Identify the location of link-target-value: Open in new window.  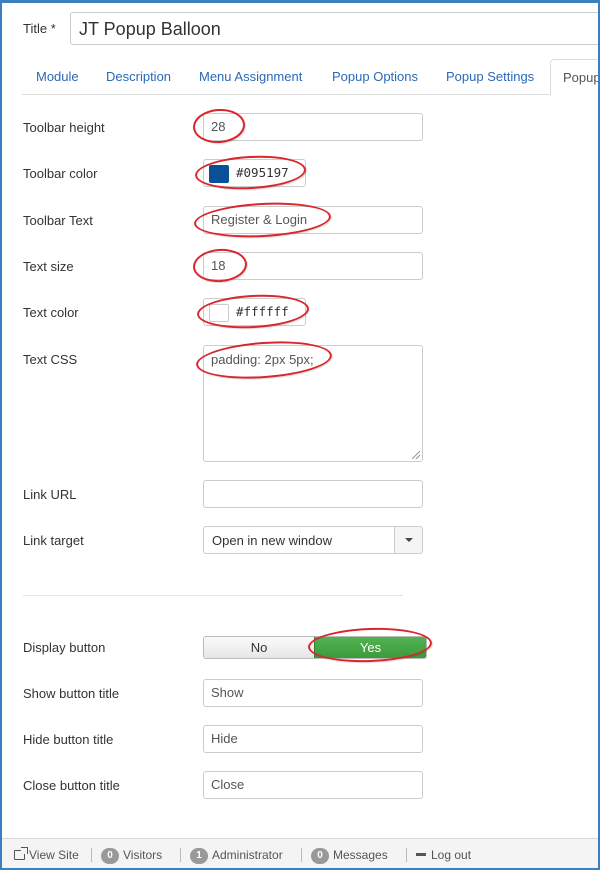
(272, 540).